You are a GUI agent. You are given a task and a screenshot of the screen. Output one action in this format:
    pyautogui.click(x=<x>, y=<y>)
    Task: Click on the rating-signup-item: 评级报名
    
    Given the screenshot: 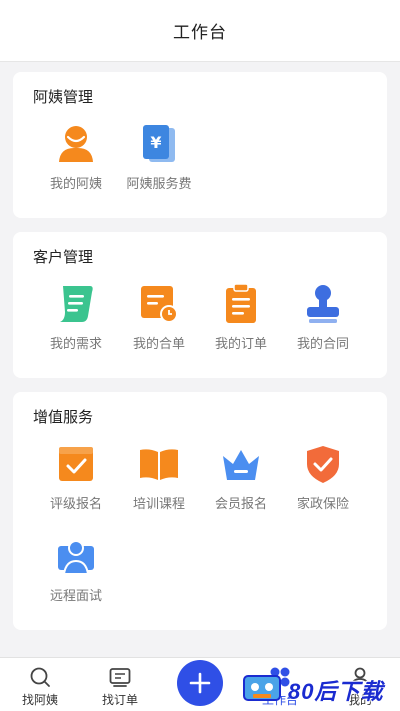 What is the action you would take?
    pyautogui.click(x=76, y=477)
    